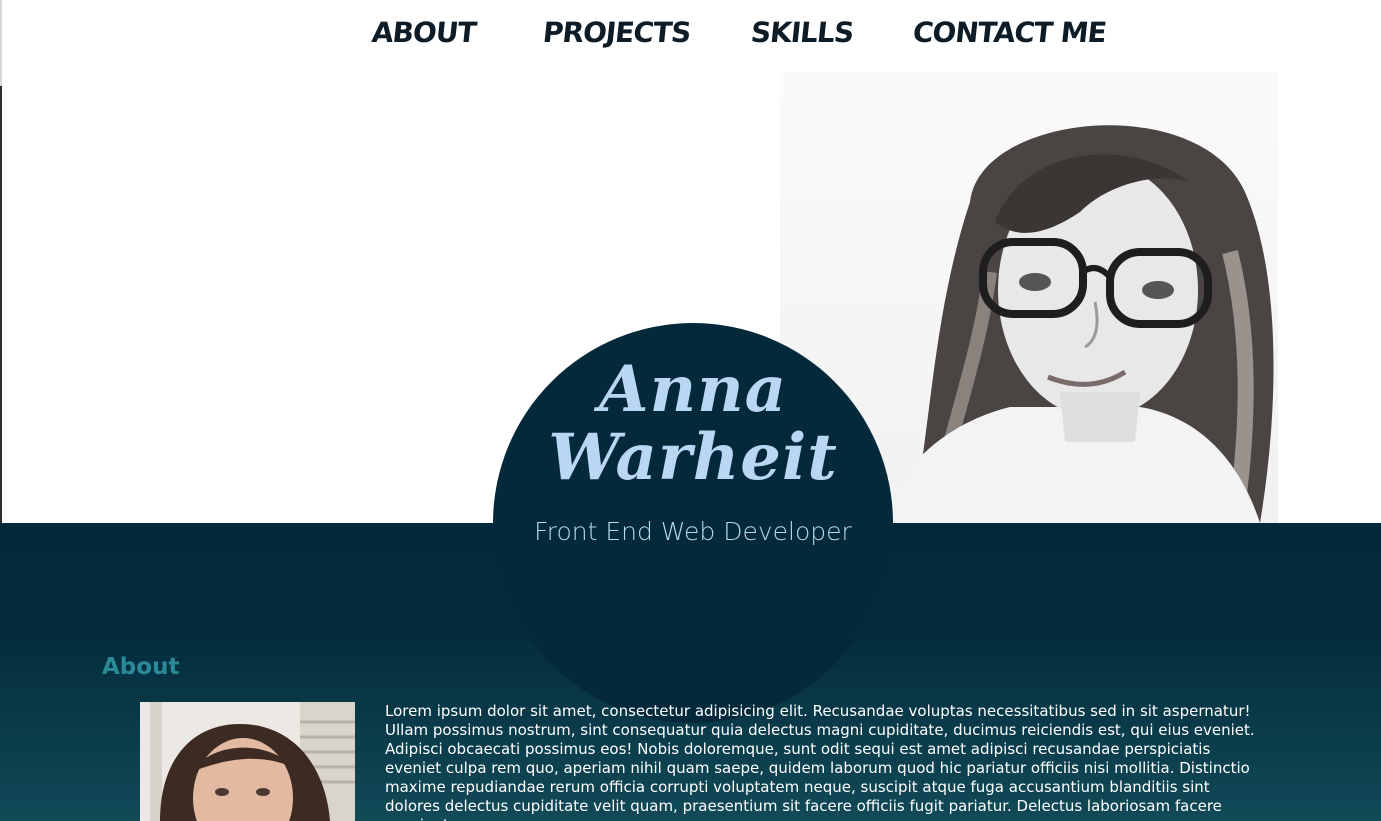 The width and height of the screenshot is (1381, 821). I want to click on hero-name: Anna Warheit, so click(693, 424).